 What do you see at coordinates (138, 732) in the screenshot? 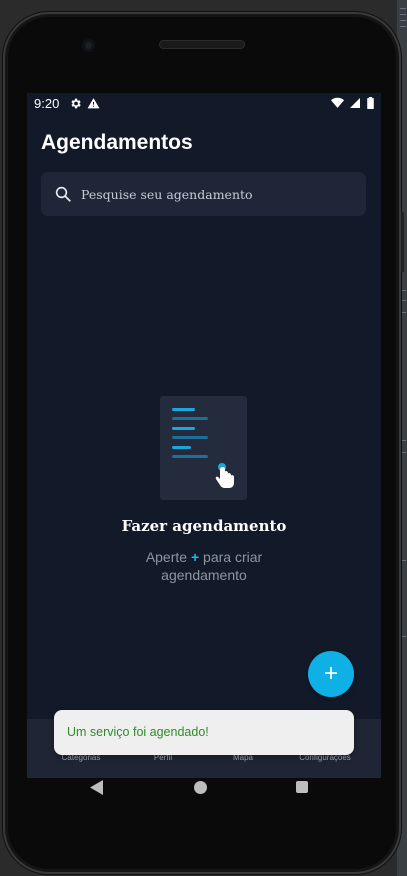
I see `snackbar-message: Um serviço foi agendado!` at bounding box center [138, 732].